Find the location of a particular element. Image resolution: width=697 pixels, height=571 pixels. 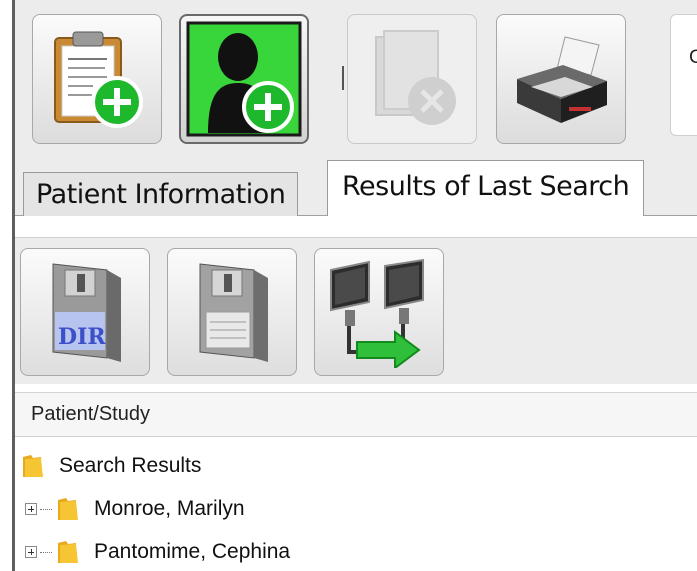

new-person-button is located at coordinates (244, 79).